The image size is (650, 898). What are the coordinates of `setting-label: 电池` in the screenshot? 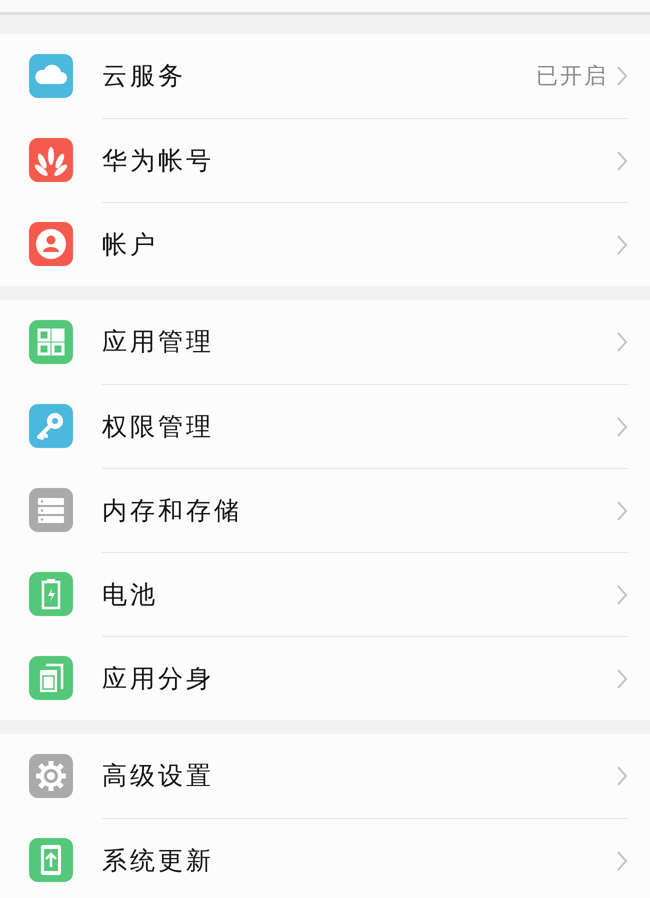 It's located at (130, 594).